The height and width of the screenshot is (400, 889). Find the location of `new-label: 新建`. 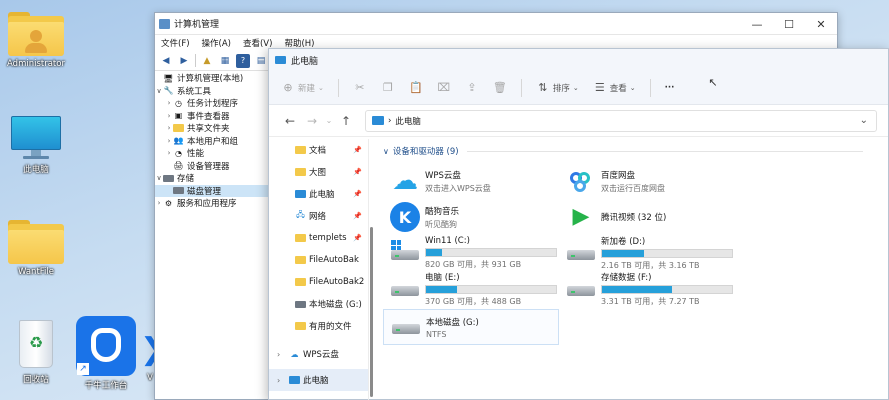

new-label: 新建 is located at coordinates (307, 88).